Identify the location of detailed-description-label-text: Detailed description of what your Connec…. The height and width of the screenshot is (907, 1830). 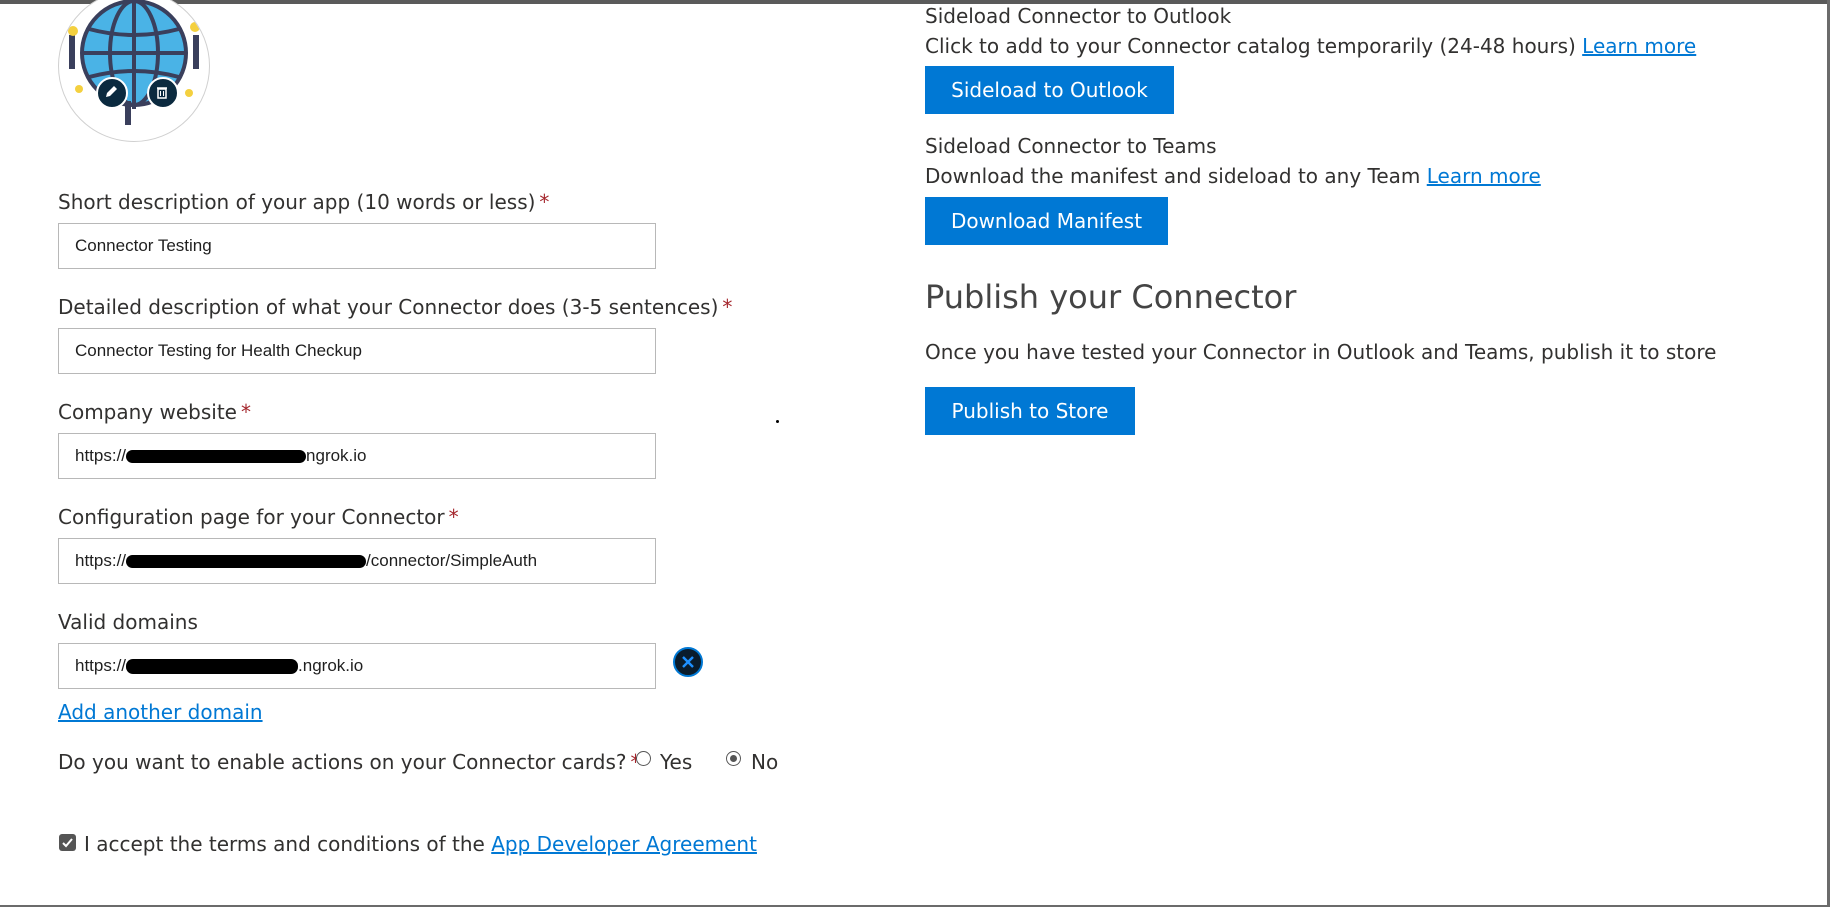
(388, 307).